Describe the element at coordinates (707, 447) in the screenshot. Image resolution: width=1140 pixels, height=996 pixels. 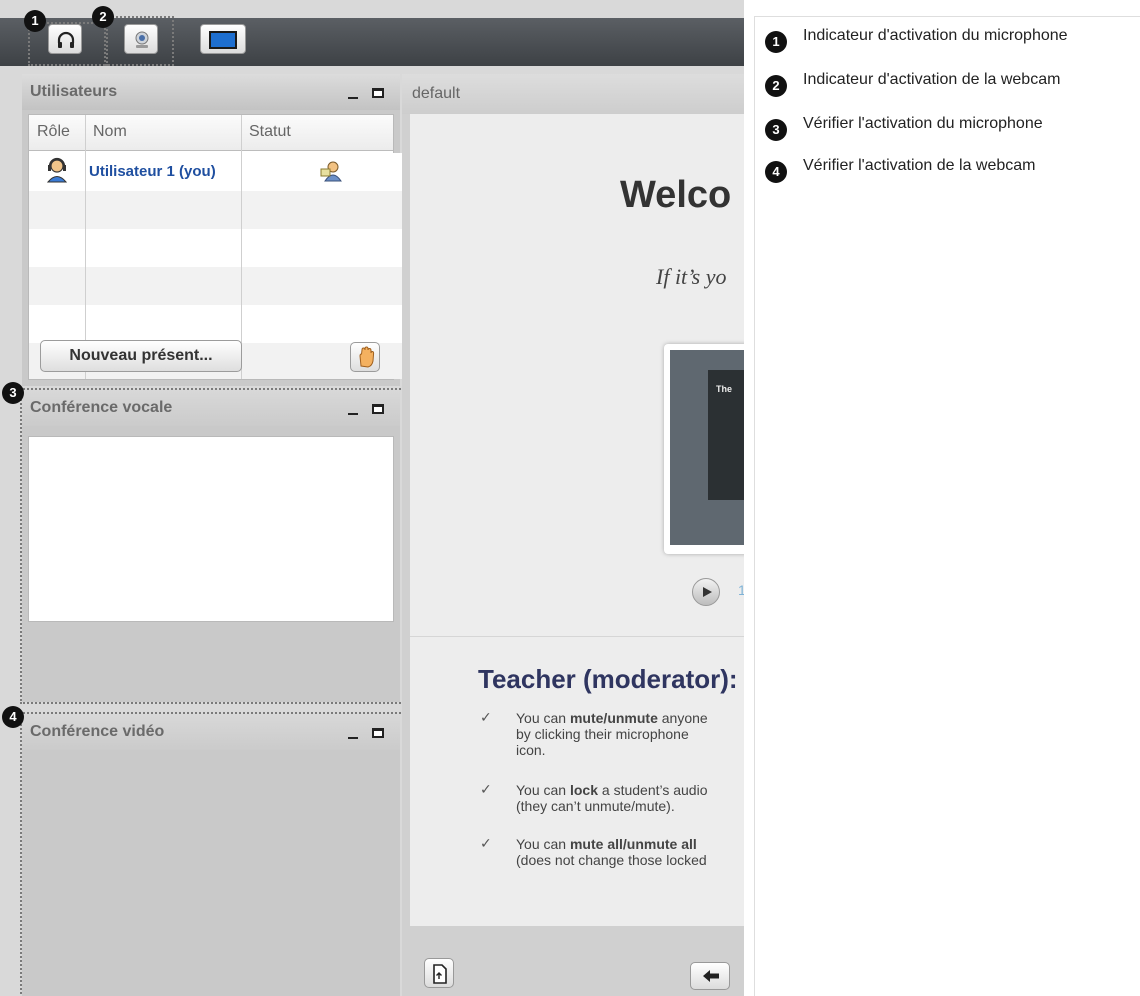
I see `thumbnail-screen: The` at that location.